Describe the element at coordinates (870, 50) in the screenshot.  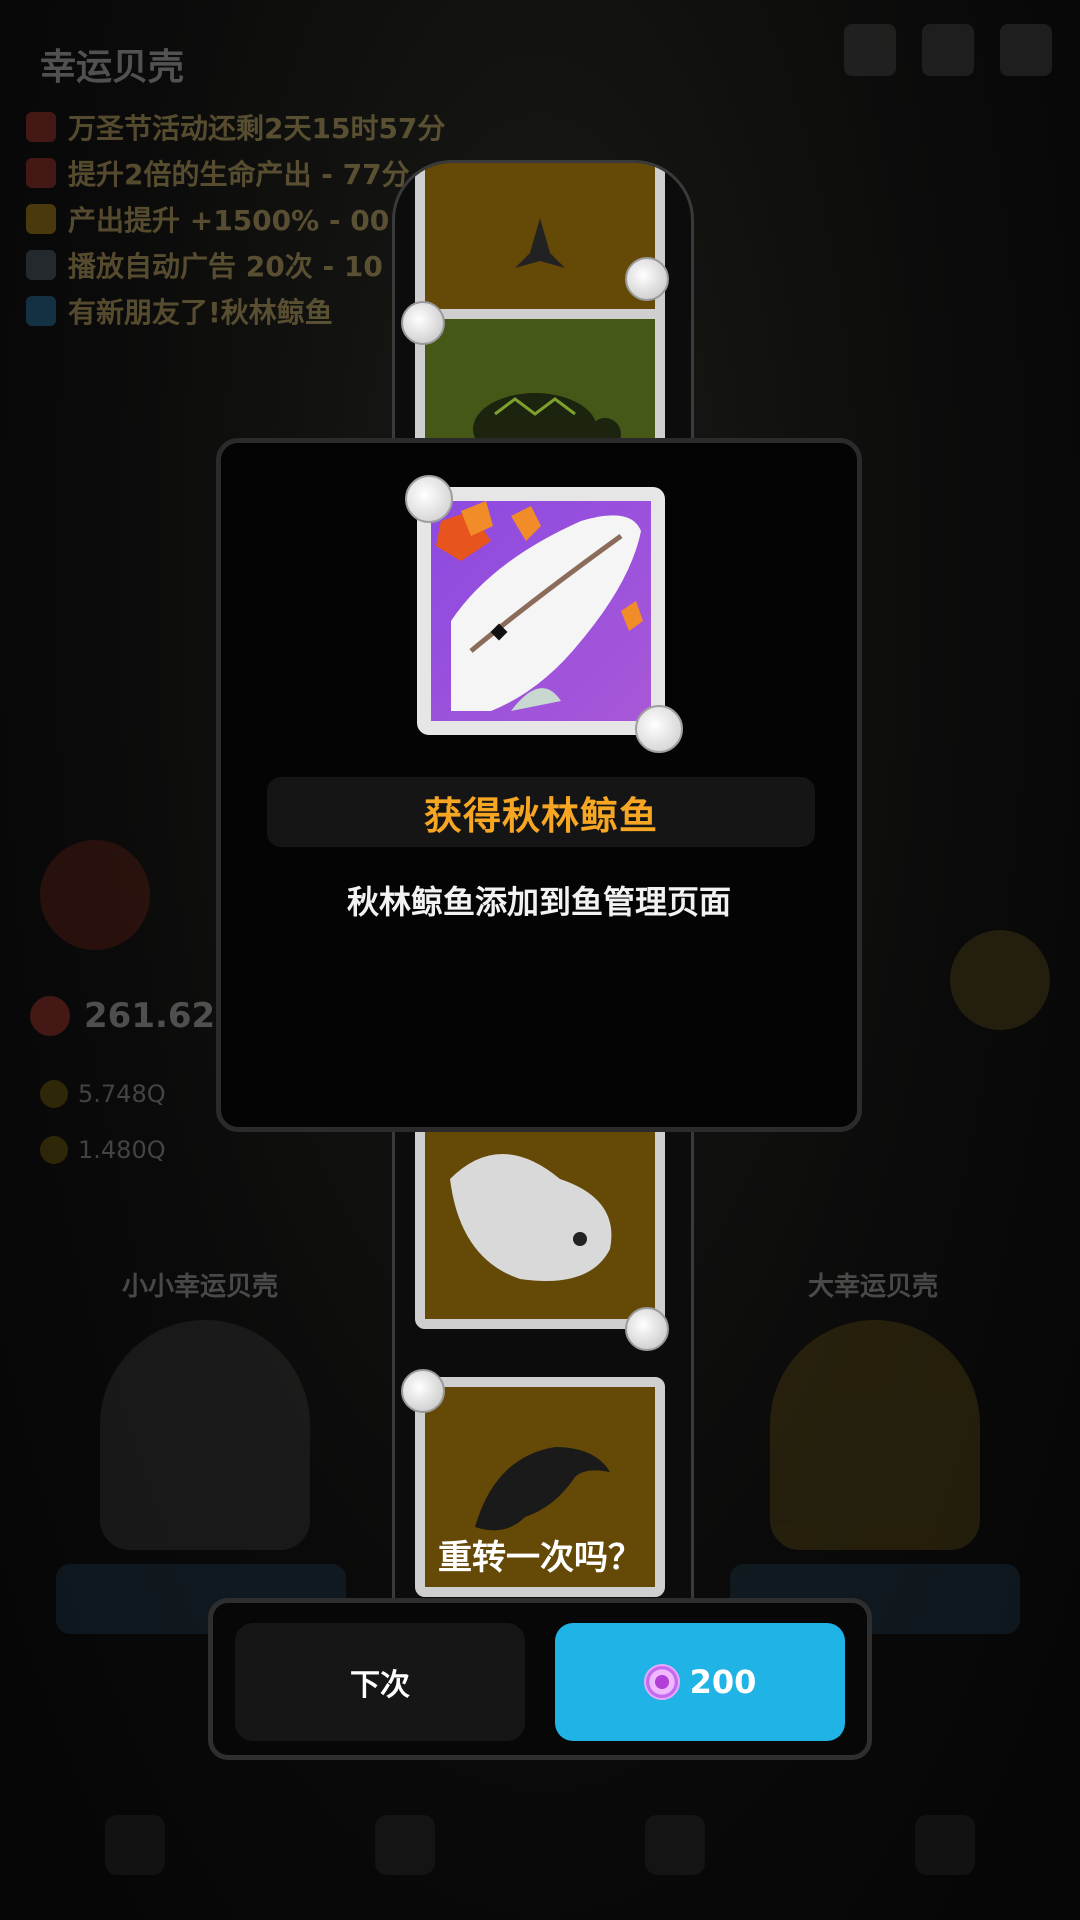
I see `mail-icon` at that location.